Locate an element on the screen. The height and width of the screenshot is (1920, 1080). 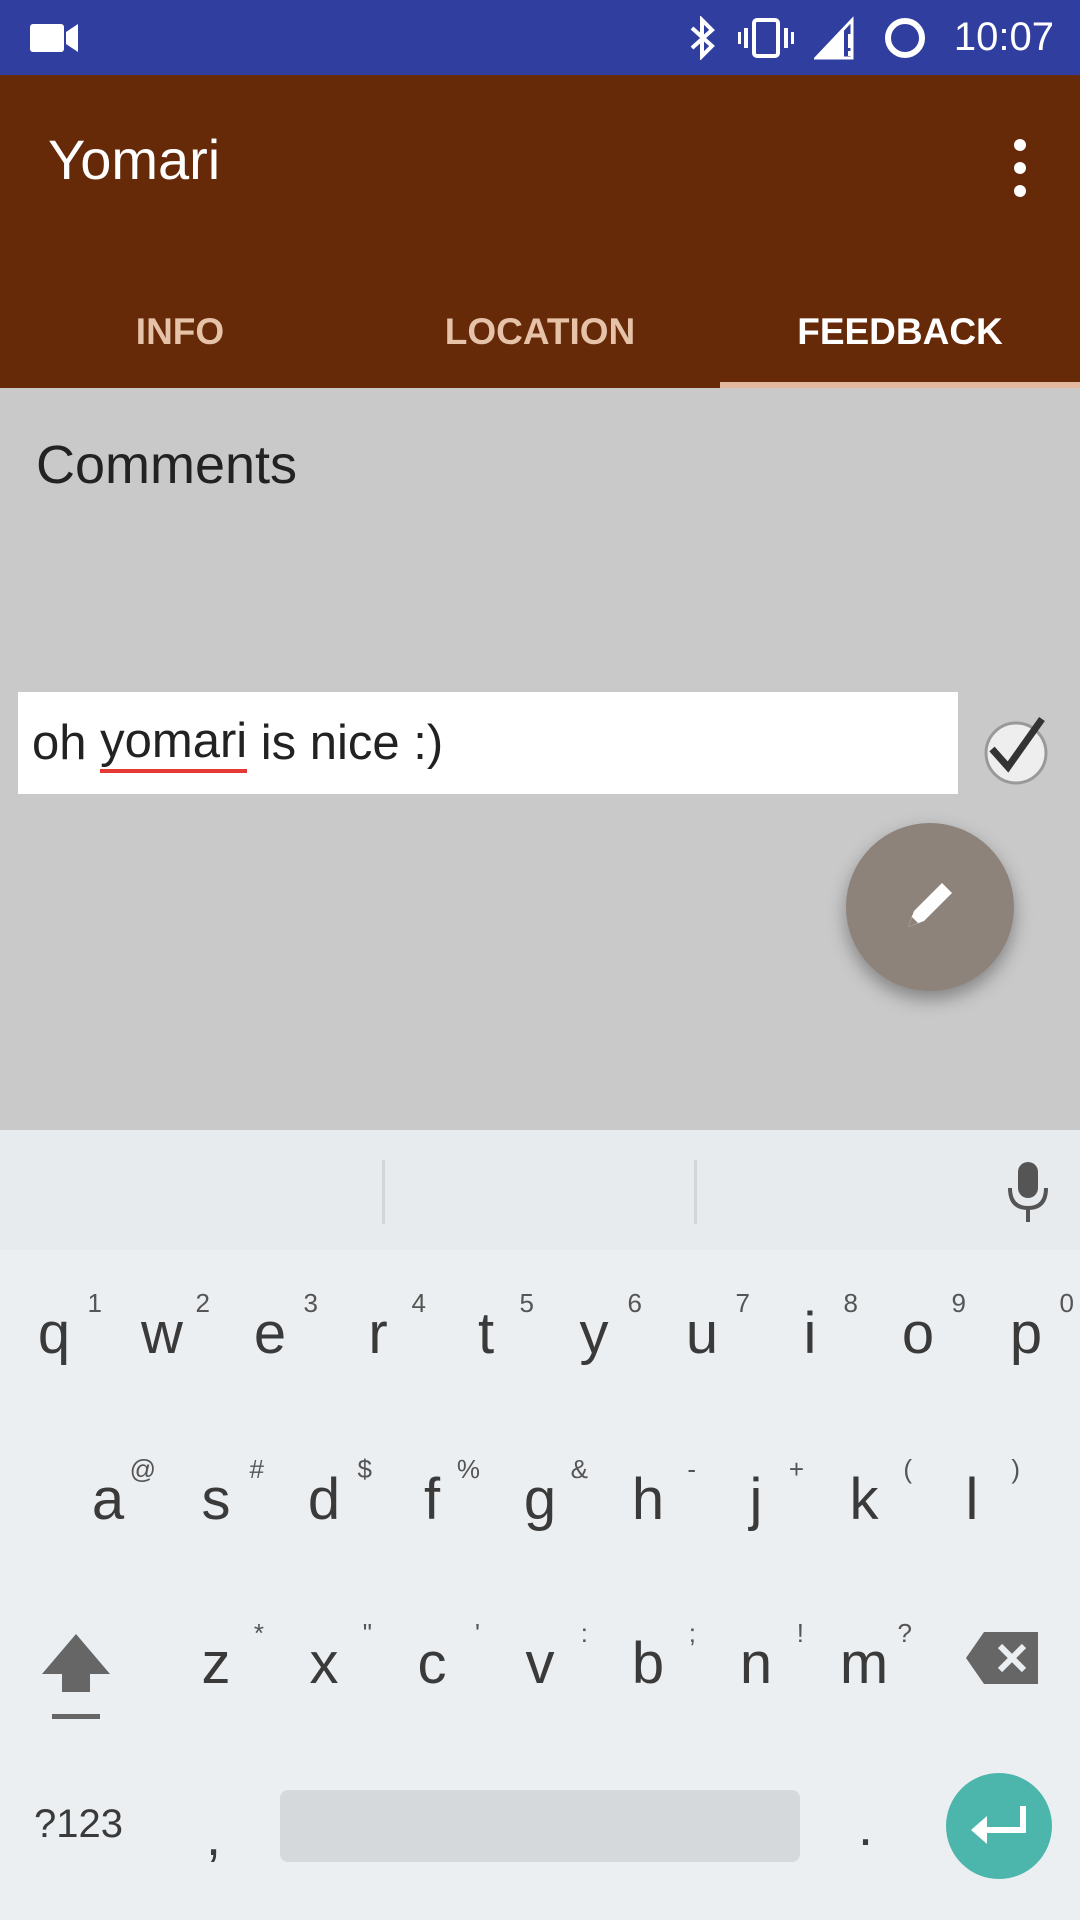
key-l: l) is located at coordinates (981, 1493).